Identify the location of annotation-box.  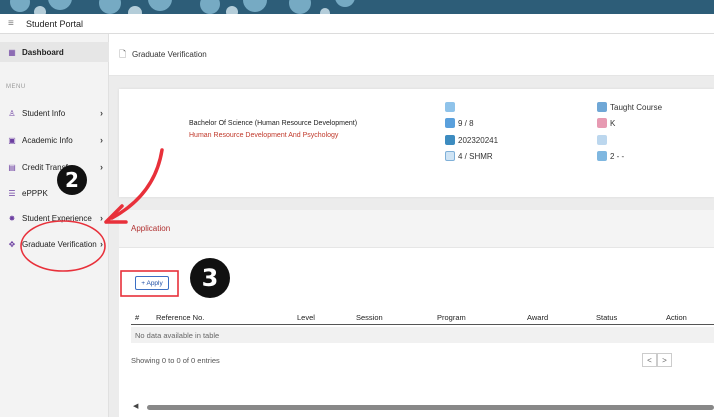
(149, 283).